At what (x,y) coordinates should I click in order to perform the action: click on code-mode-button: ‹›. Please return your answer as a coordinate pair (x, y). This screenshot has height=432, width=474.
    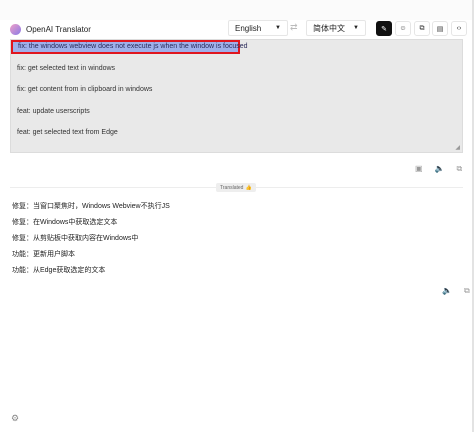
    Looking at the image, I should click on (459, 28).